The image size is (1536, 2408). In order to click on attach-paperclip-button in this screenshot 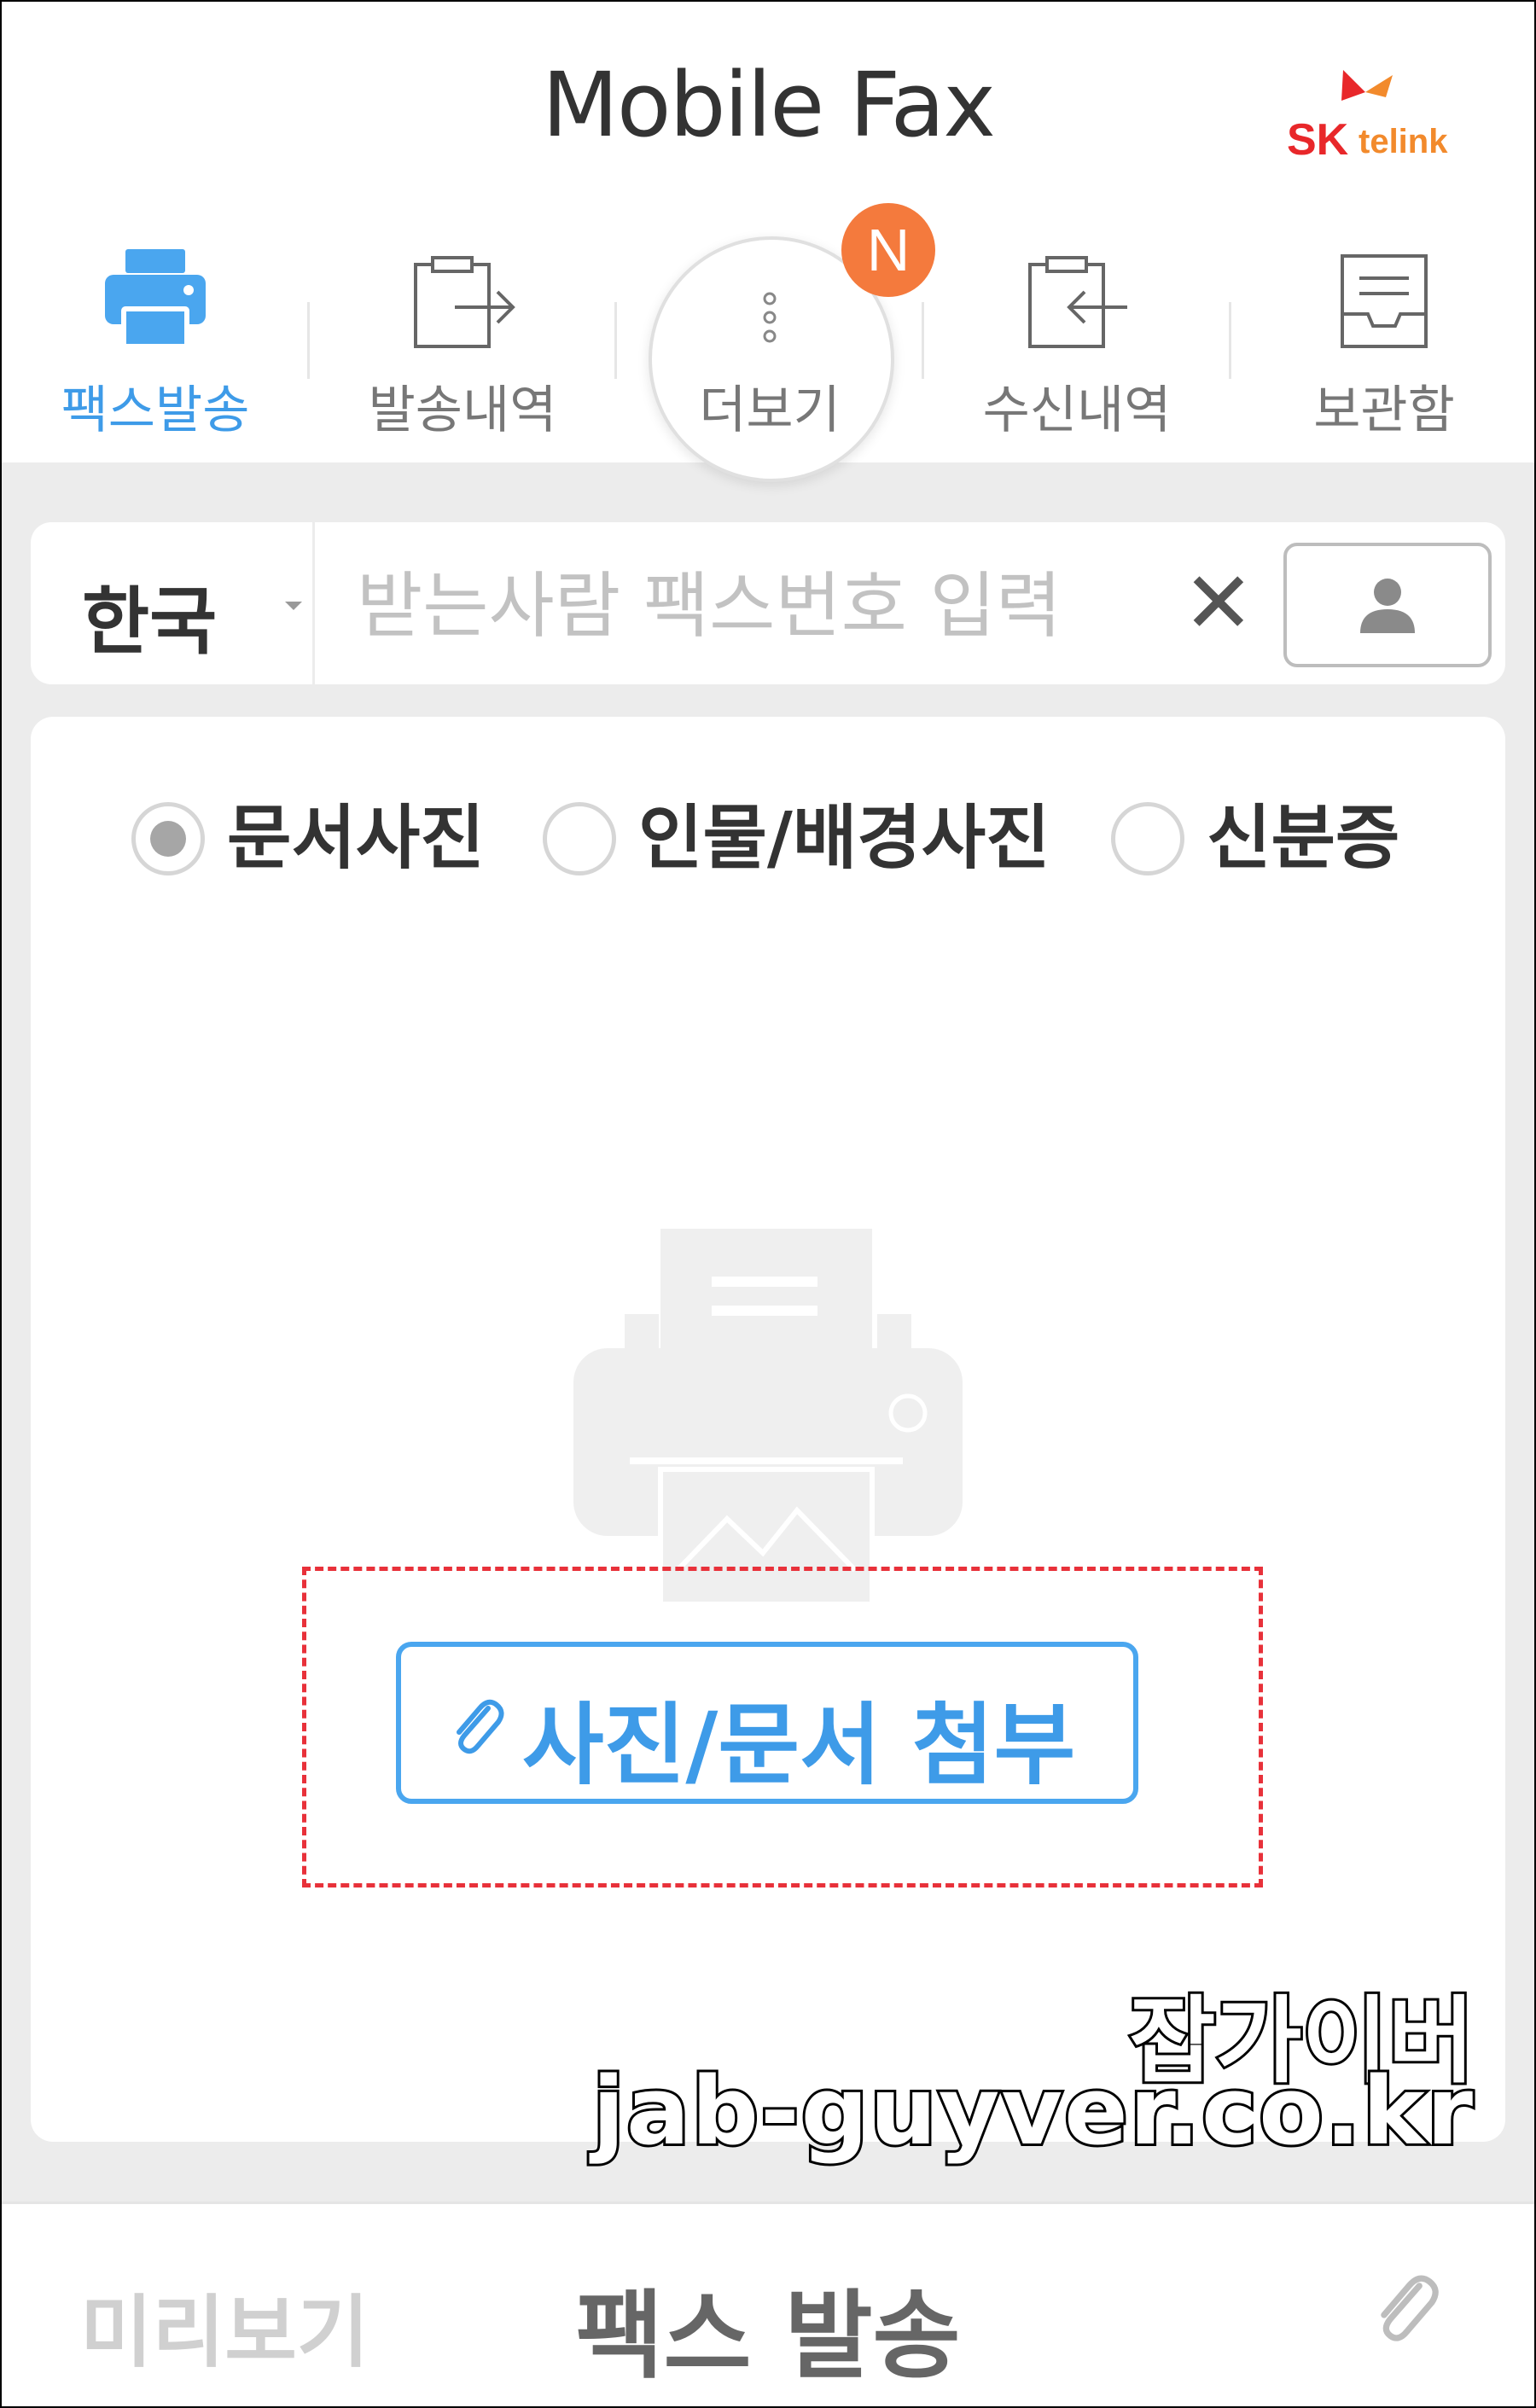, I will do `click(1403, 2307)`.